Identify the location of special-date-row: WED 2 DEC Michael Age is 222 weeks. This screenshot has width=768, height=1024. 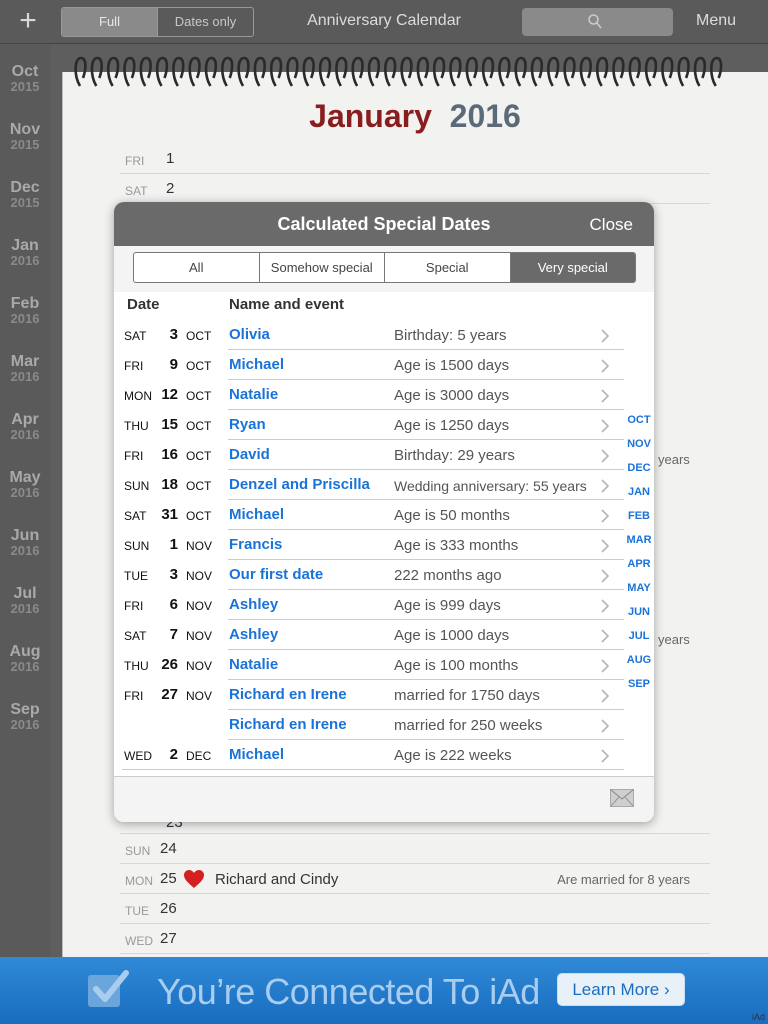
(384, 755).